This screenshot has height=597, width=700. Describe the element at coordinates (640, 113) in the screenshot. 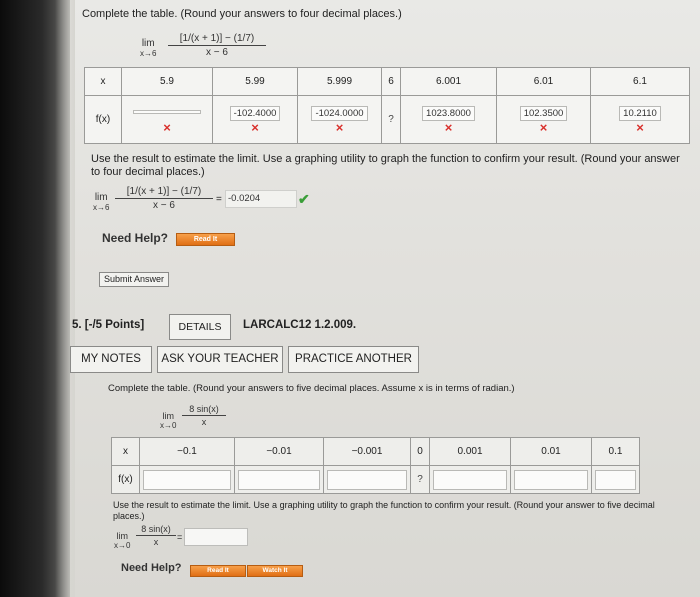

I see `answer-input: 10.2110` at that location.